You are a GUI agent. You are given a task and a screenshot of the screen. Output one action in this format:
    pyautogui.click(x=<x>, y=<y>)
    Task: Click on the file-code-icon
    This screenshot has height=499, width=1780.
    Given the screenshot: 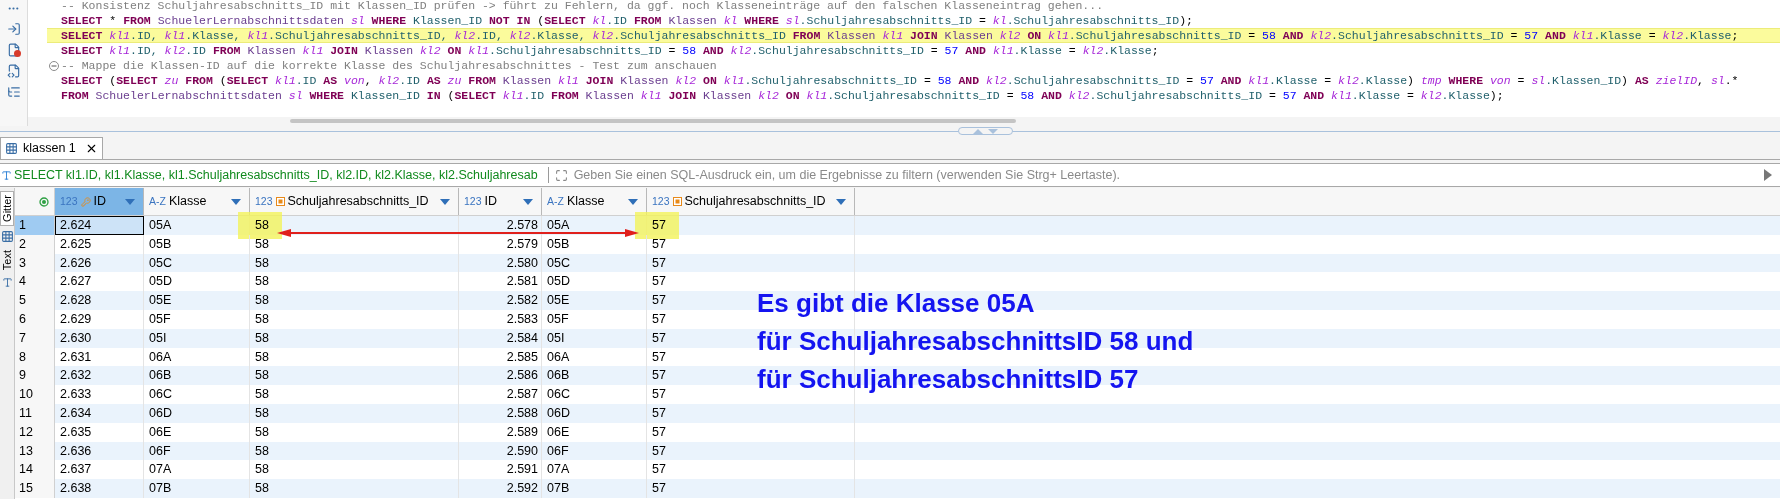 What is the action you would take?
    pyautogui.click(x=13, y=71)
    